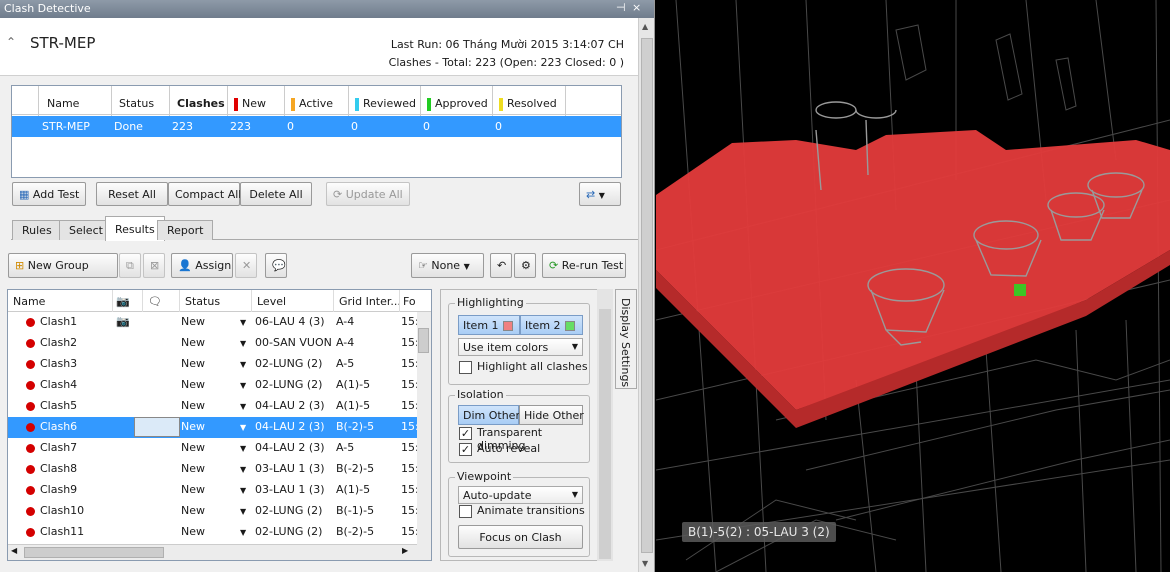 This screenshot has height=572, width=1170. I want to click on comment-cell, so click(157, 427).